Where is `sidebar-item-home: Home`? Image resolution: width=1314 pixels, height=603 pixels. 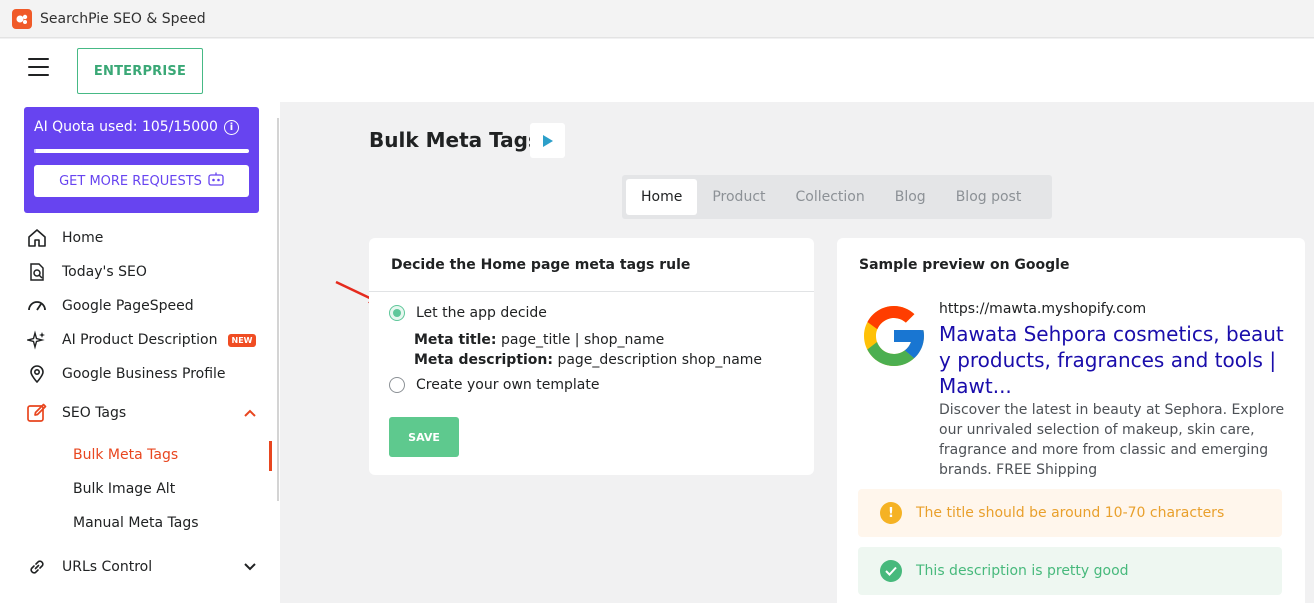 sidebar-item-home: Home is located at coordinates (64, 238).